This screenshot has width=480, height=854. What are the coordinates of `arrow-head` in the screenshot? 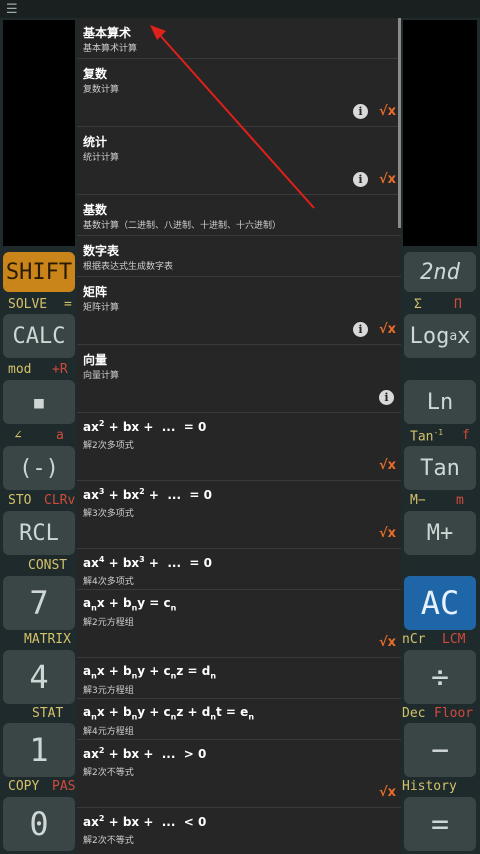 It's located at (158, 32).